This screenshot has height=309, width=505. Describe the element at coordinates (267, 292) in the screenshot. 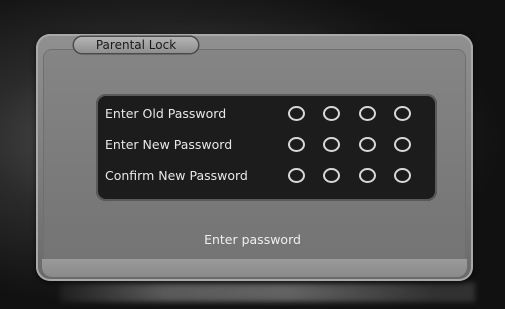

I see `background-channel-band` at that location.